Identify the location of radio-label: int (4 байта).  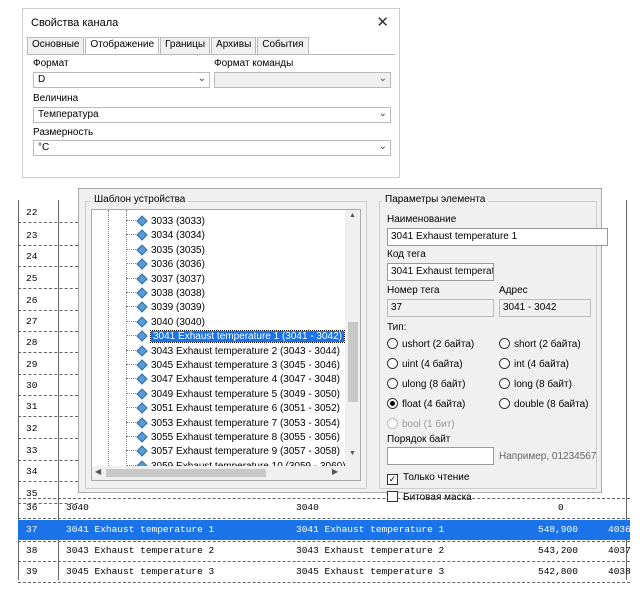
(542, 364).